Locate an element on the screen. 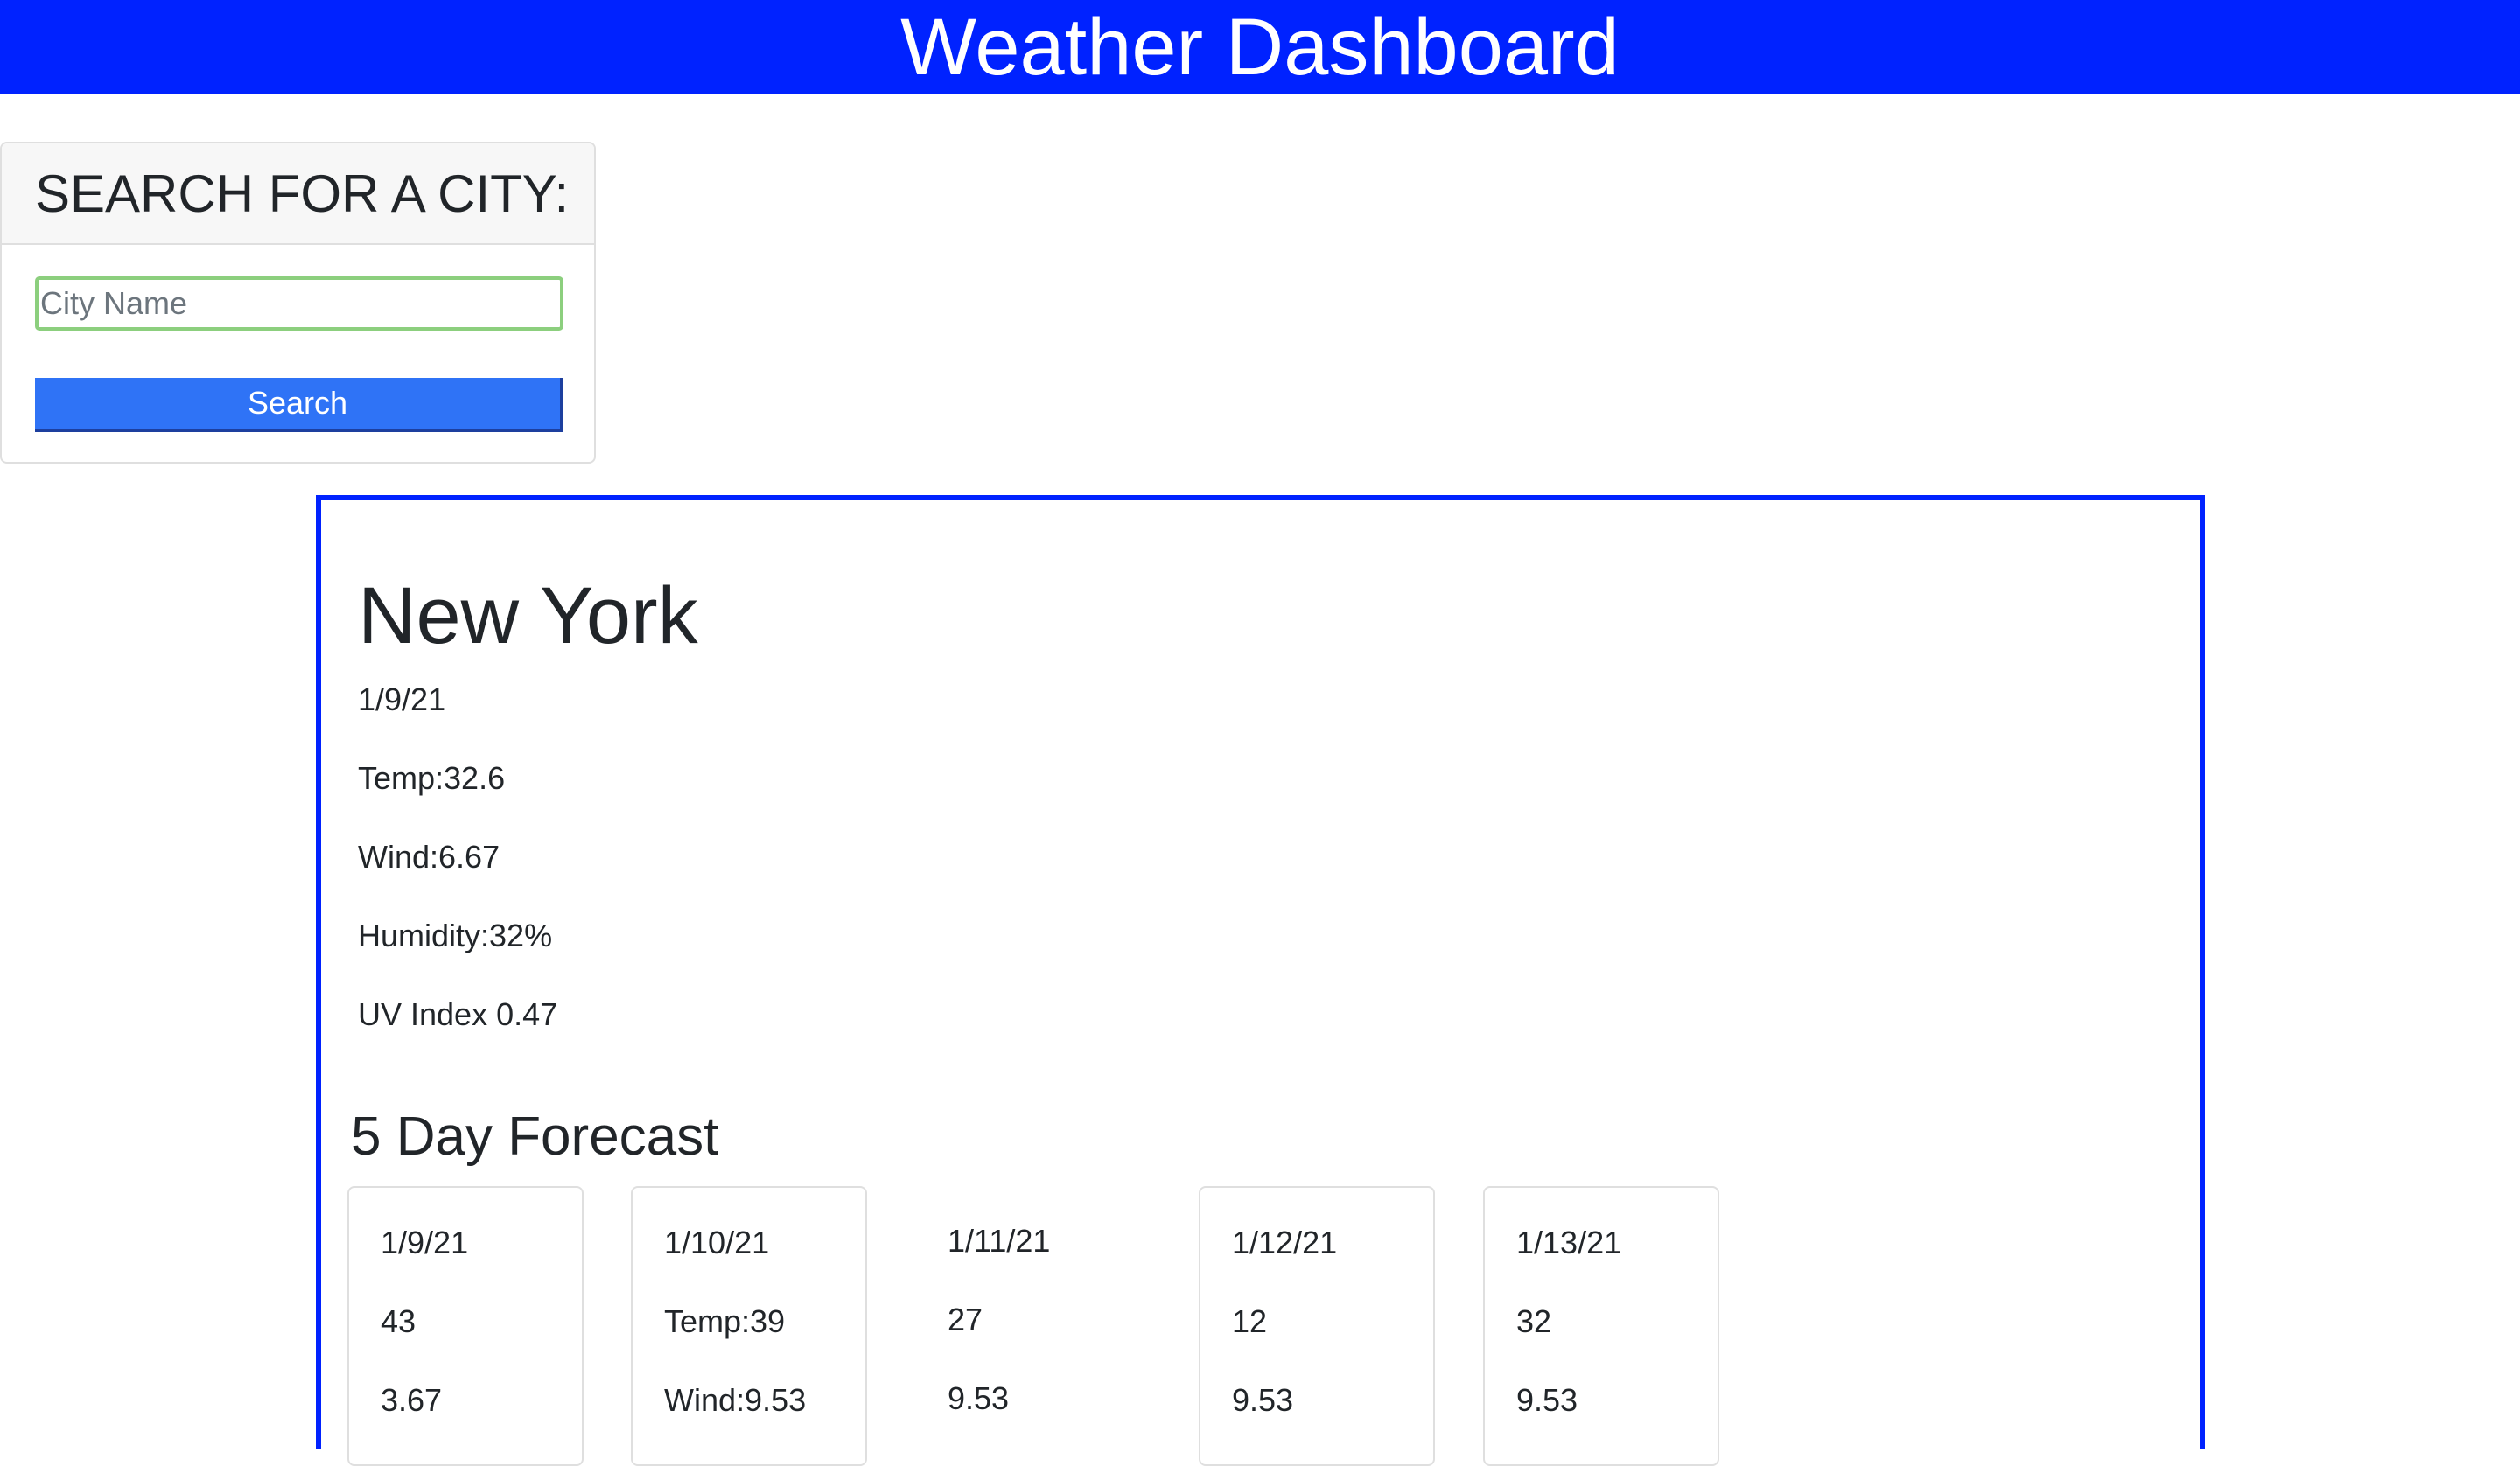 The image size is (2520, 1466). forecast-card: 1/10/21 Temp:39 Wind:9.53 is located at coordinates (749, 1326).